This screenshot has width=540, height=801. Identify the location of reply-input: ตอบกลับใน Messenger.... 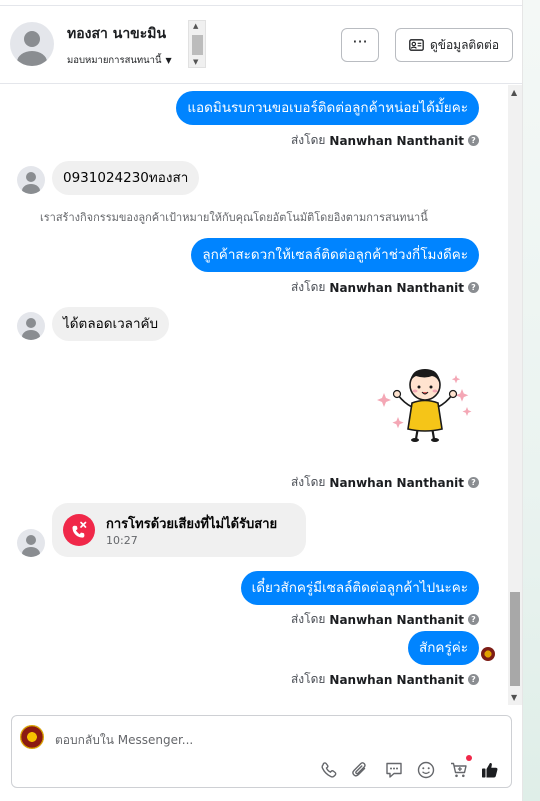
(124, 740).